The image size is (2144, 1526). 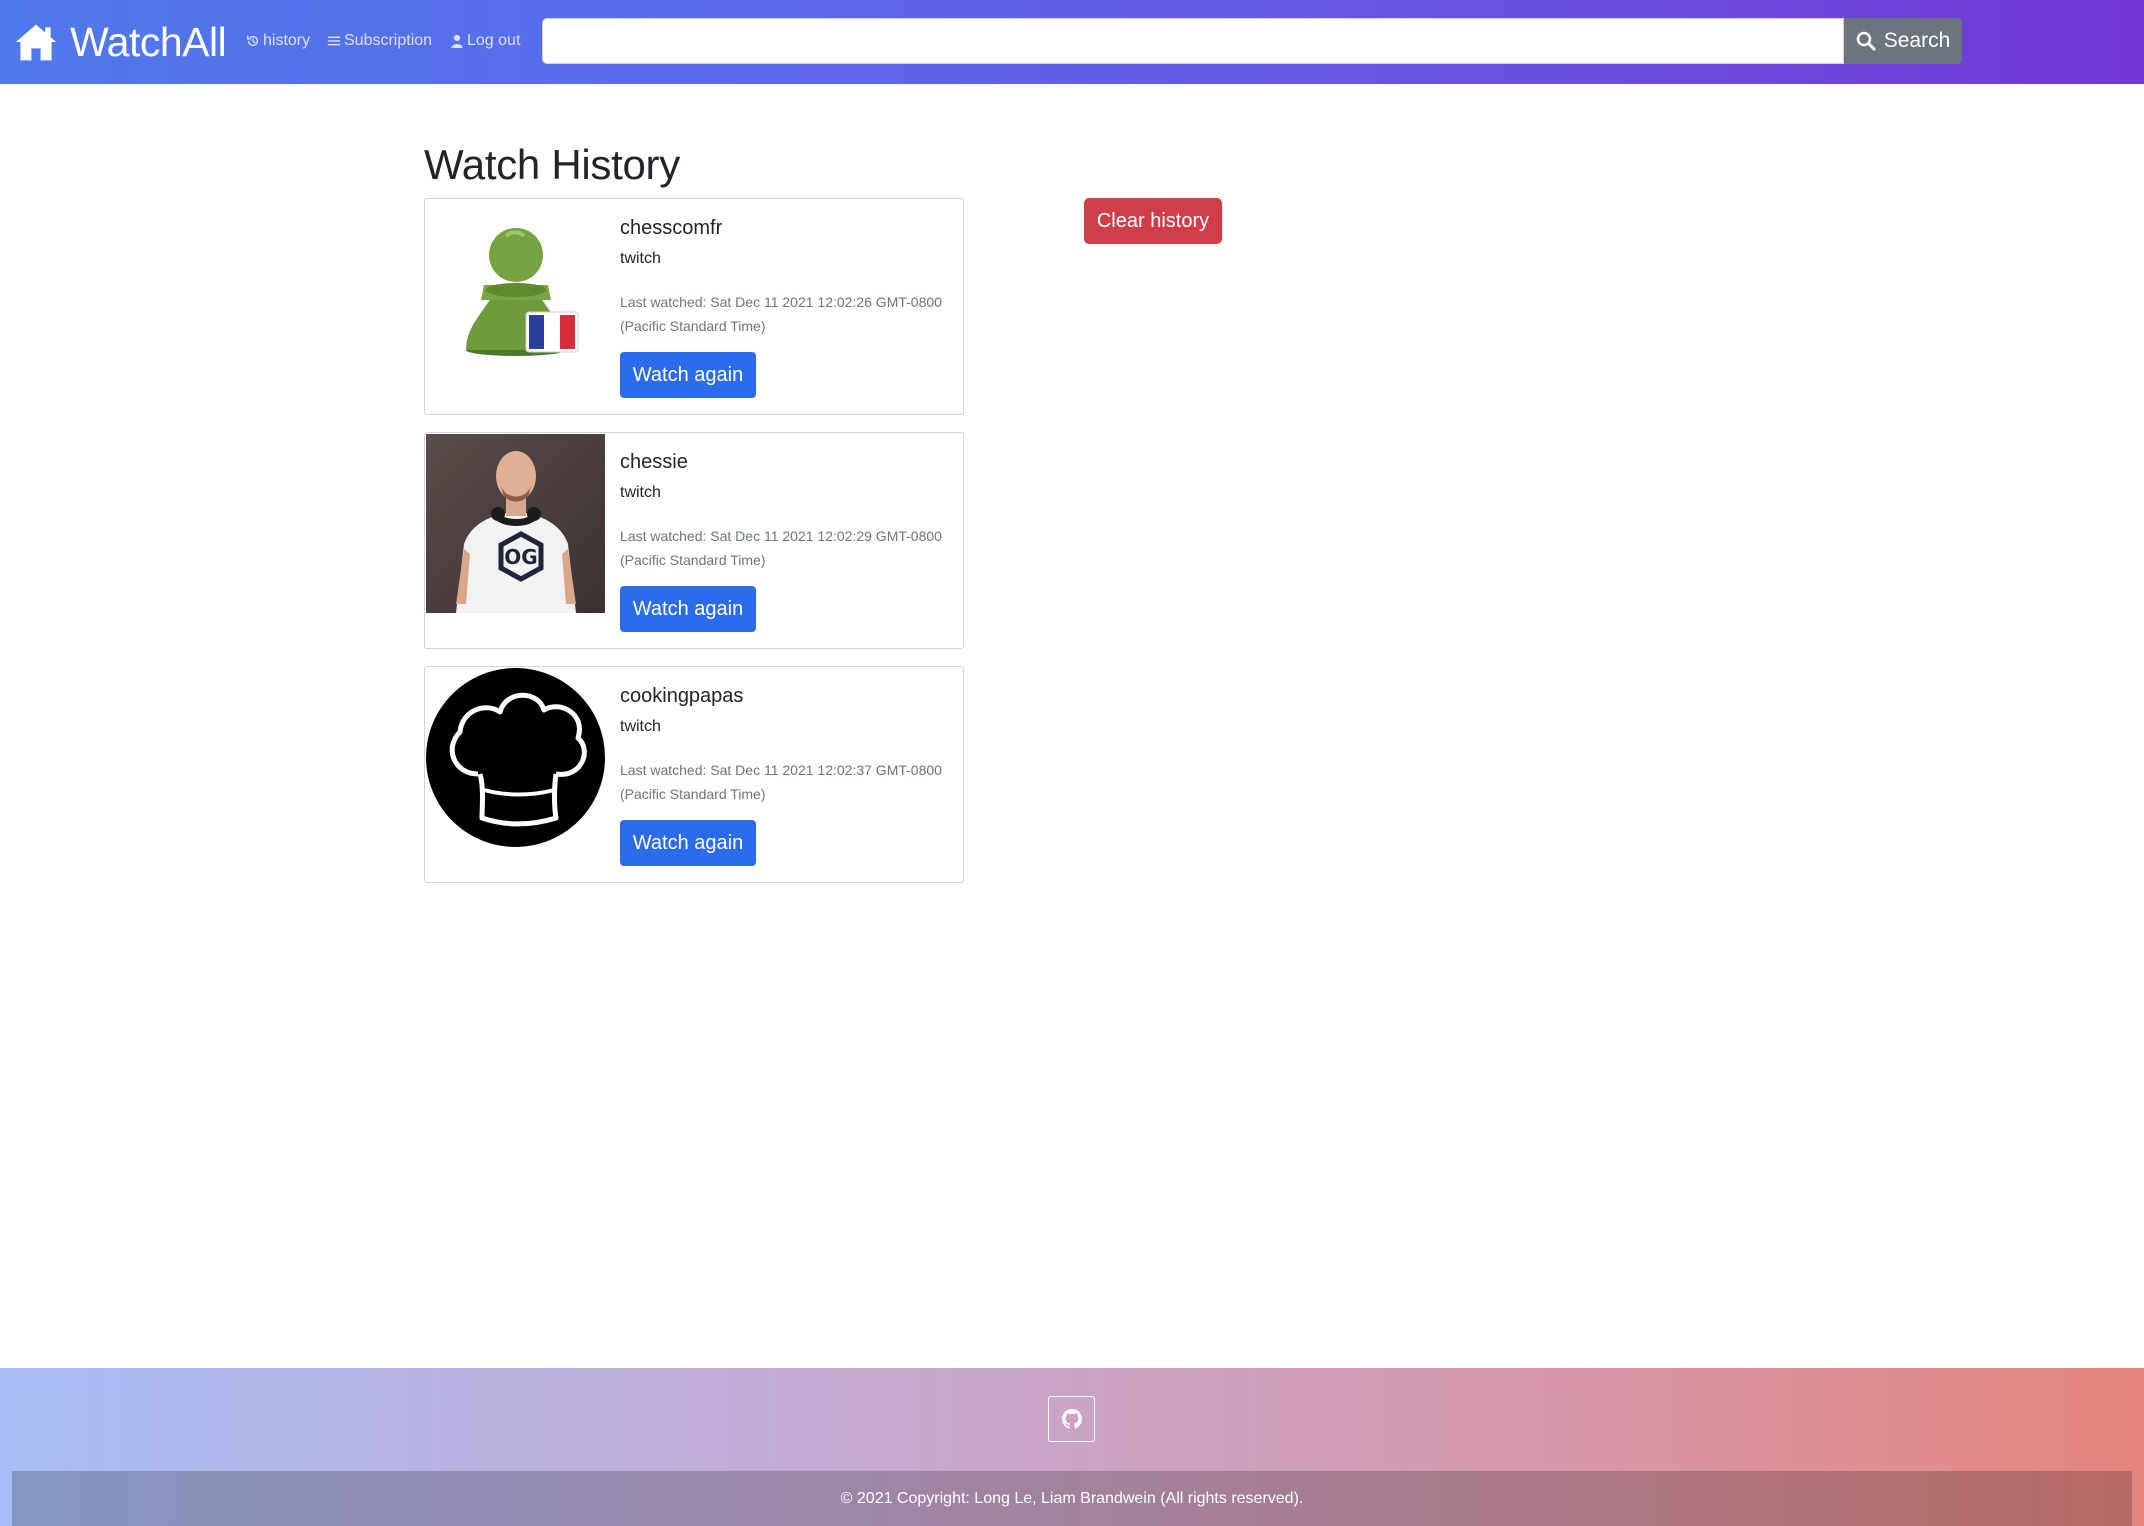 What do you see at coordinates (1153, 221) in the screenshot?
I see `clear-history-button: Clear history` at bounding box center [1153, 221].